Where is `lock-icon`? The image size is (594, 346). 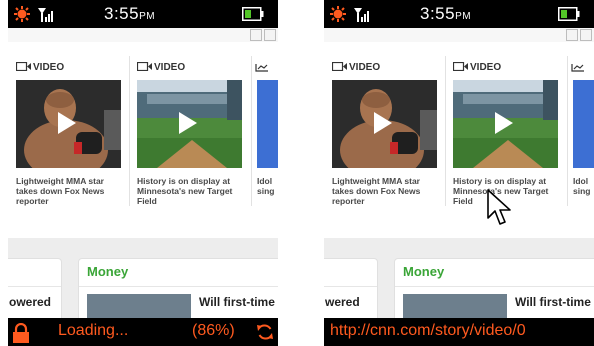
lock-icon is located at coordinates (21, 333).